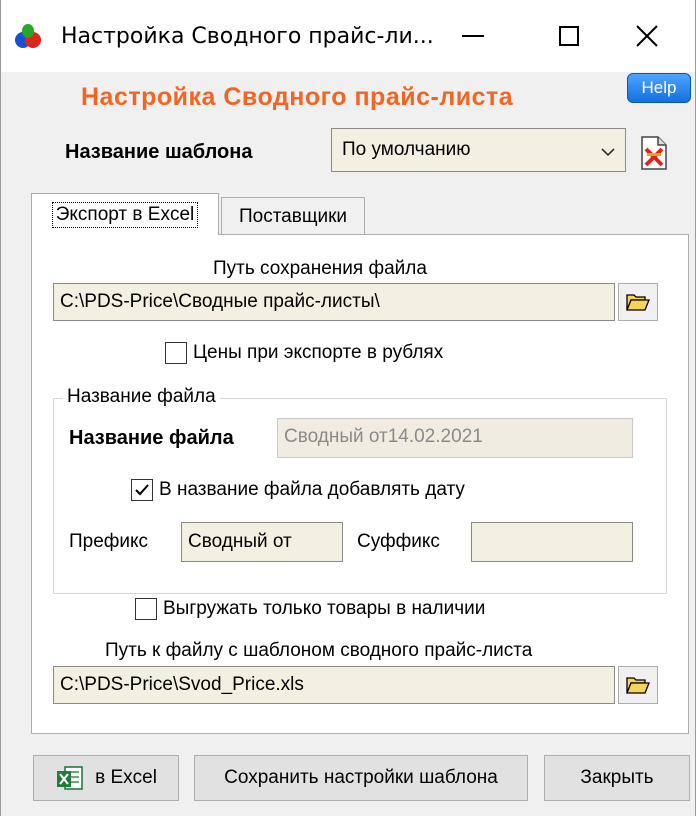 Image resolution: width=696 pixels, height=816 pixels. What do you see at coordinates (126, 777) in the screenshot?
I see `export-excel-label: в Excel` at bounding box center [126, 777].